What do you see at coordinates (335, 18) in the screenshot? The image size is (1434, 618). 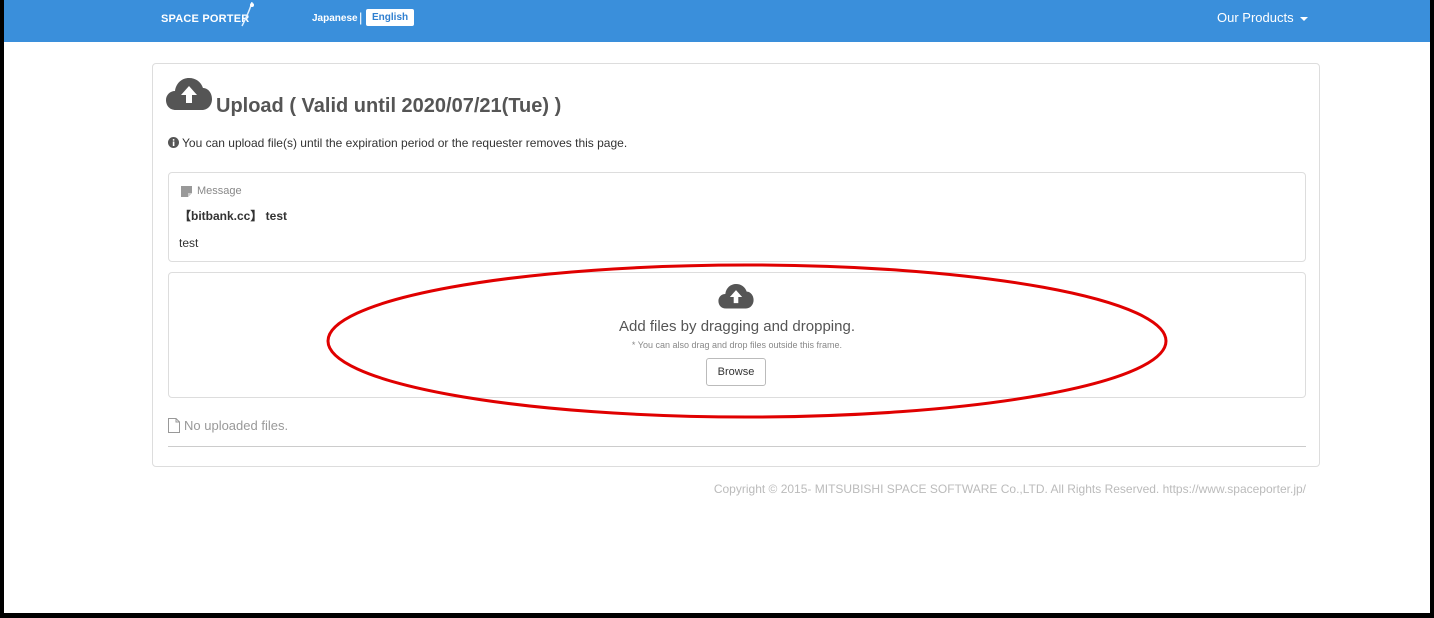 I see `lang-japanese-link: Japanese` at bounding box center [335, 18].